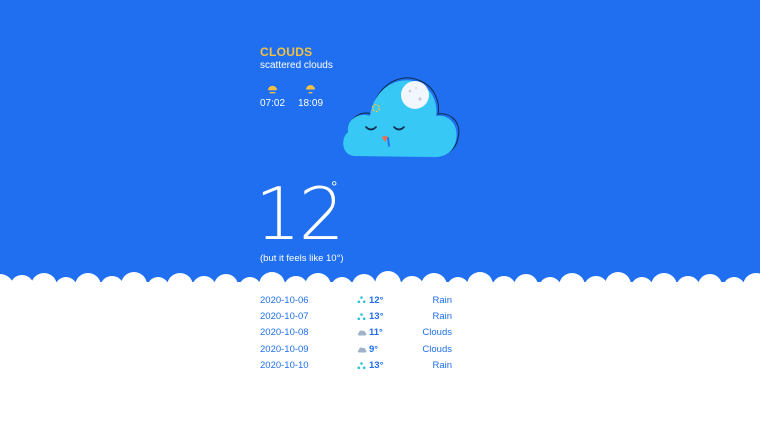 The height and width of the screenshot is (438, 760). Describe the element at coordinates (284, 349) in the screenshot. I see `forecast-date: 2020-10-09` at that location.